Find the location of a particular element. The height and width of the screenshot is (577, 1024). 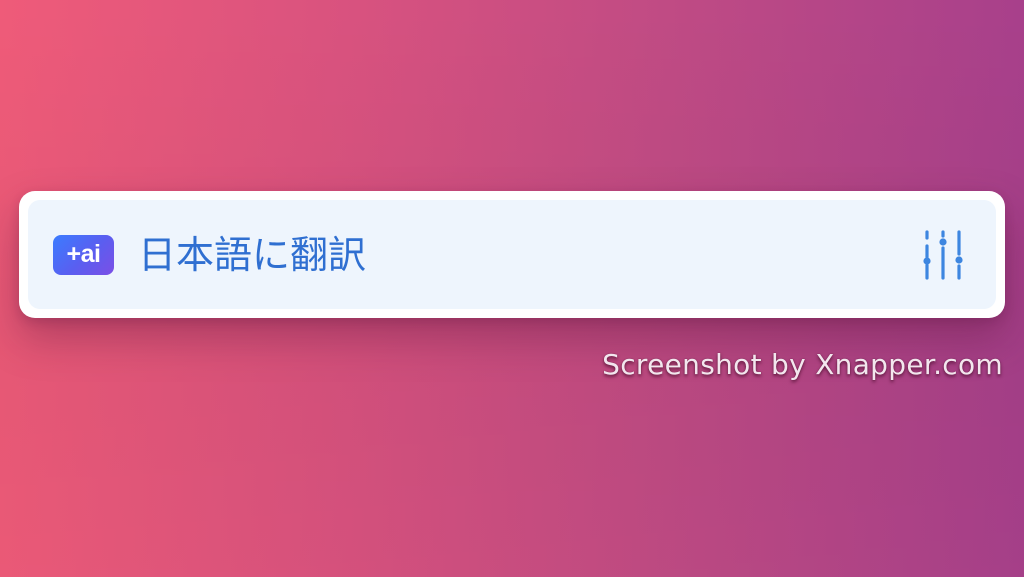

plus-ai-badge-icon: +ai is located at coordinates (83, 254).